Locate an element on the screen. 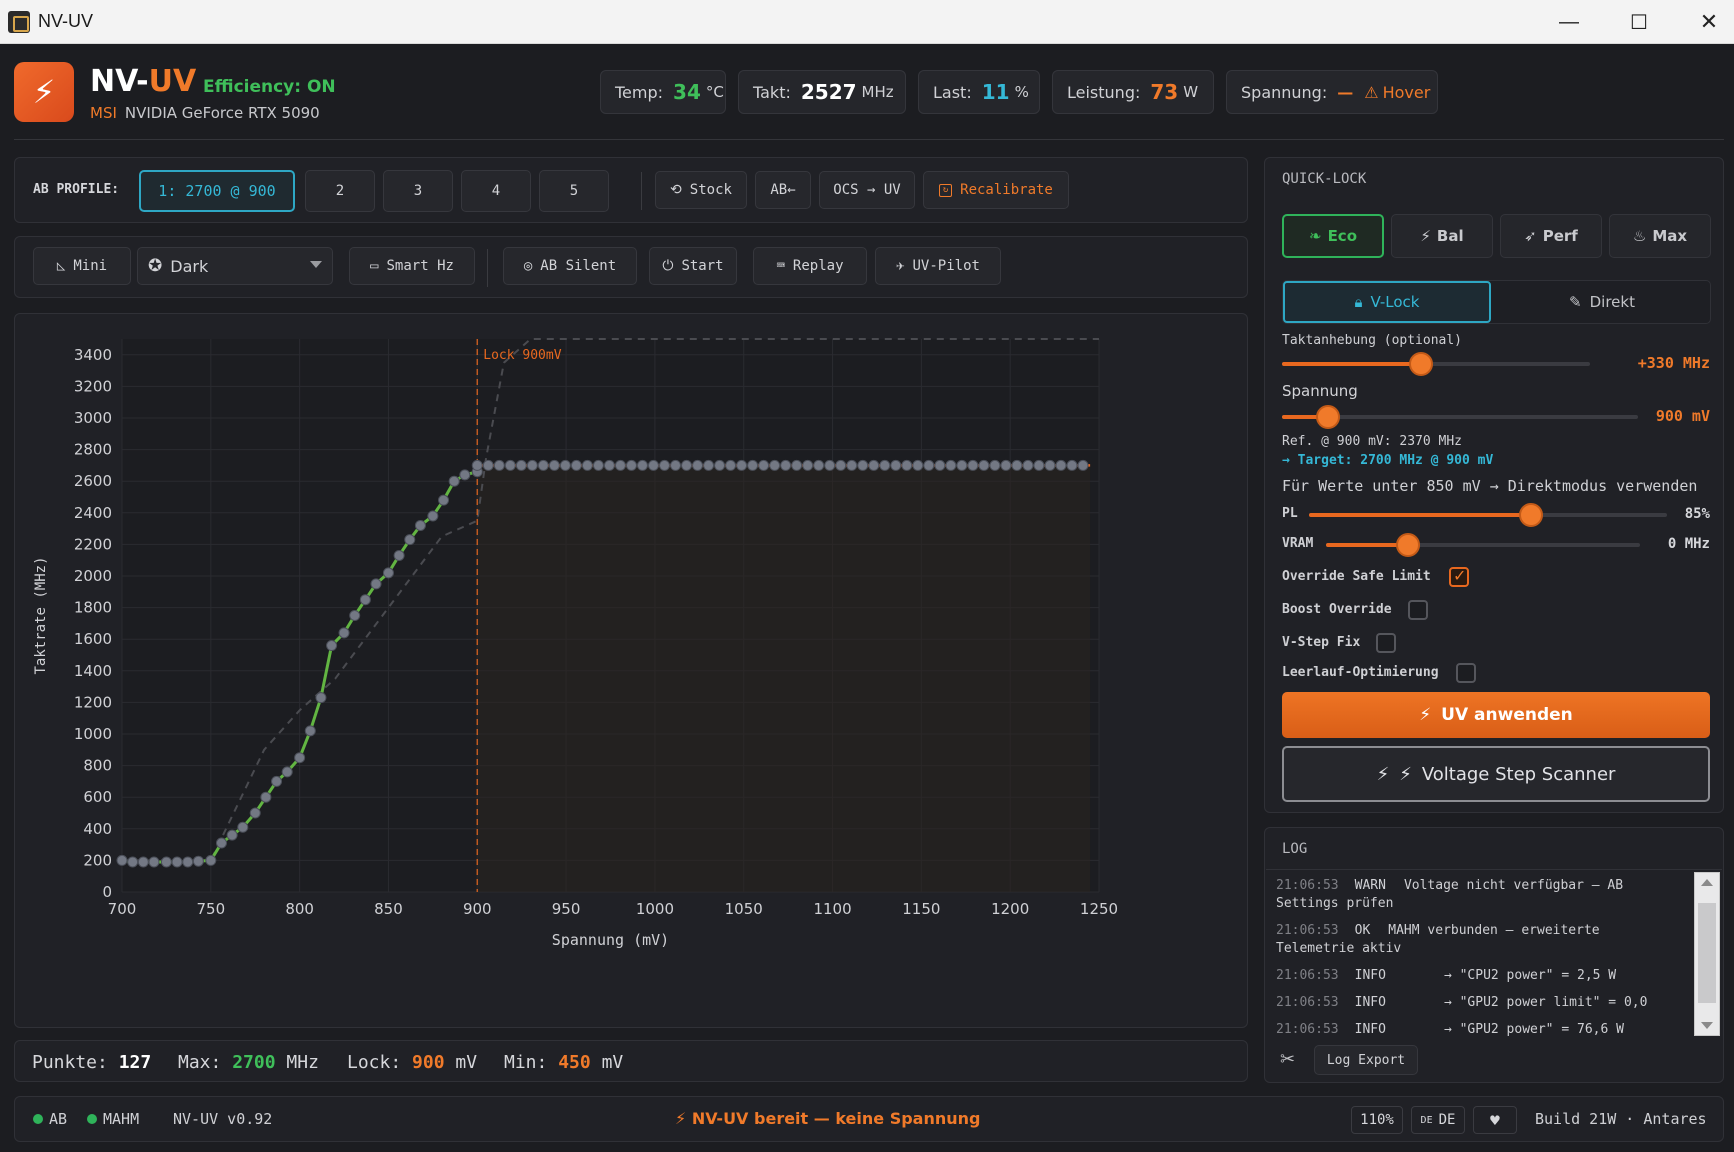 This screenshot has height=1152, width=1734. y-tick-label: 2600 is located at coordinates (93, 481).